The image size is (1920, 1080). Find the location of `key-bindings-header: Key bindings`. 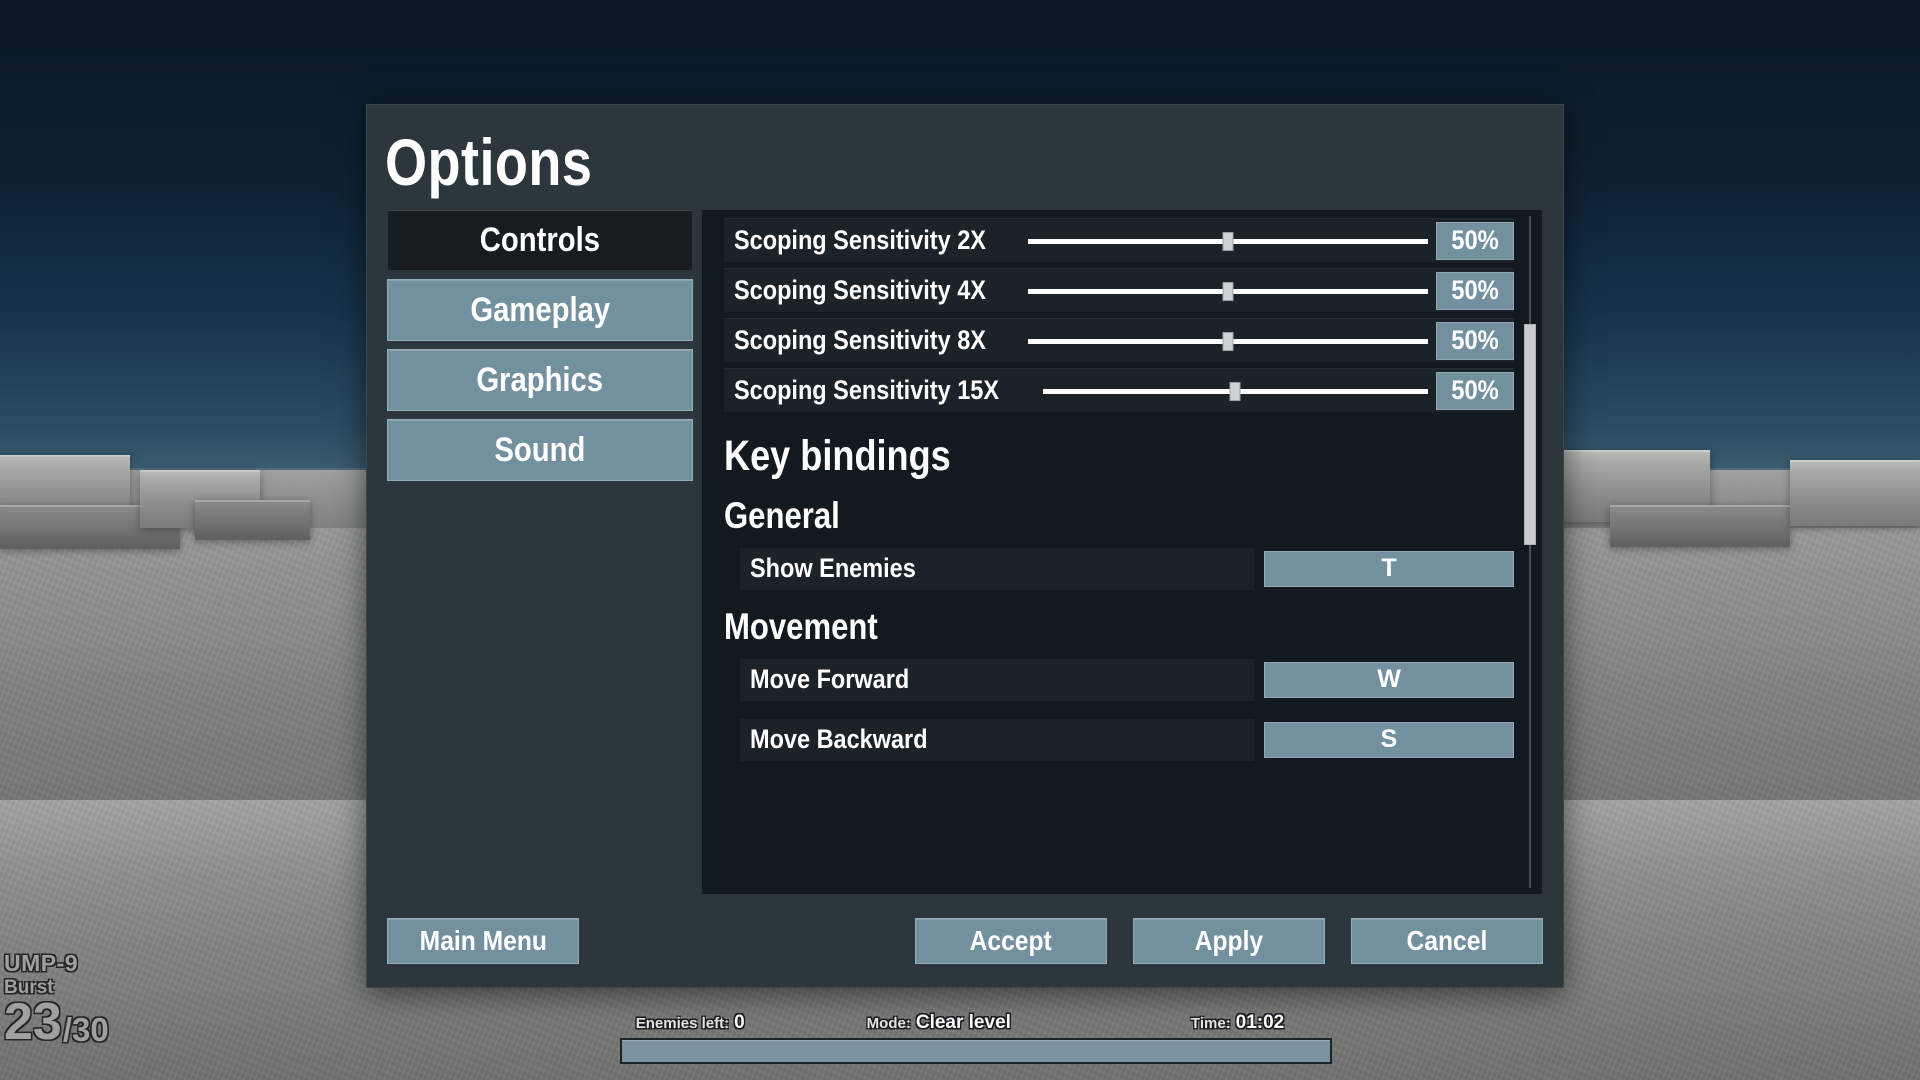

key-bindings-header: Key bindings is located at coordinates (837, 456).